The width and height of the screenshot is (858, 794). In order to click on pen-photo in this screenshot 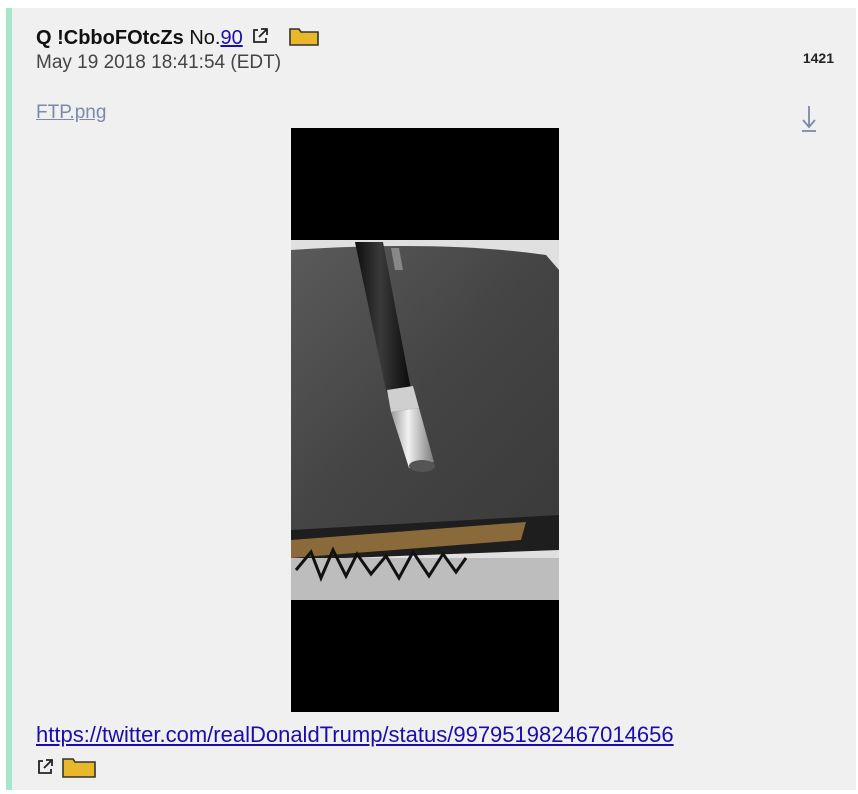, I will do `click(425, 420)`.